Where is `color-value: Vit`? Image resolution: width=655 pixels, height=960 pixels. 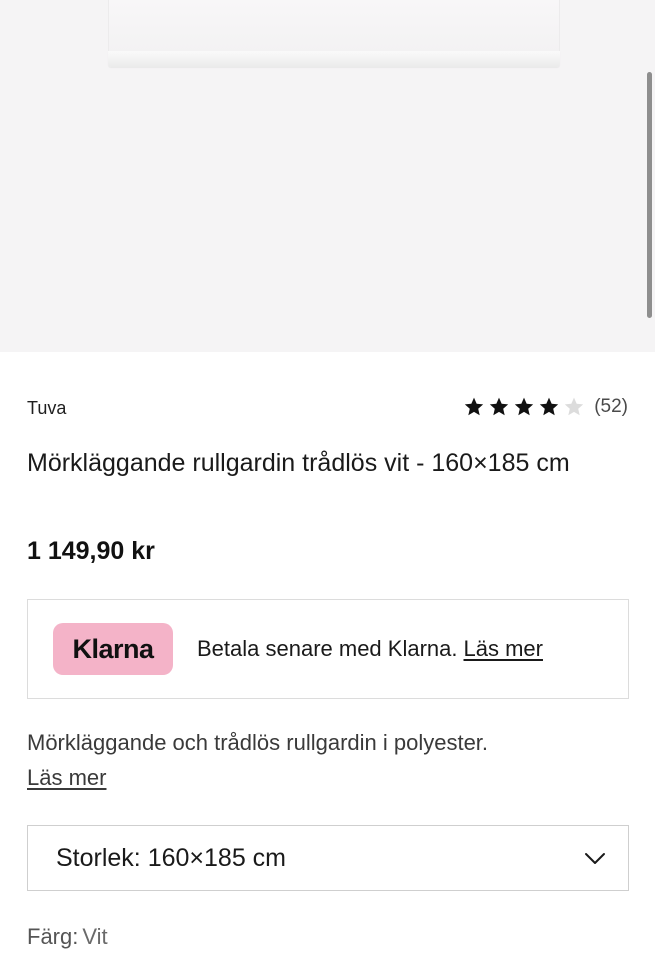
color-value: Vit is located at coordinates (95, 936).